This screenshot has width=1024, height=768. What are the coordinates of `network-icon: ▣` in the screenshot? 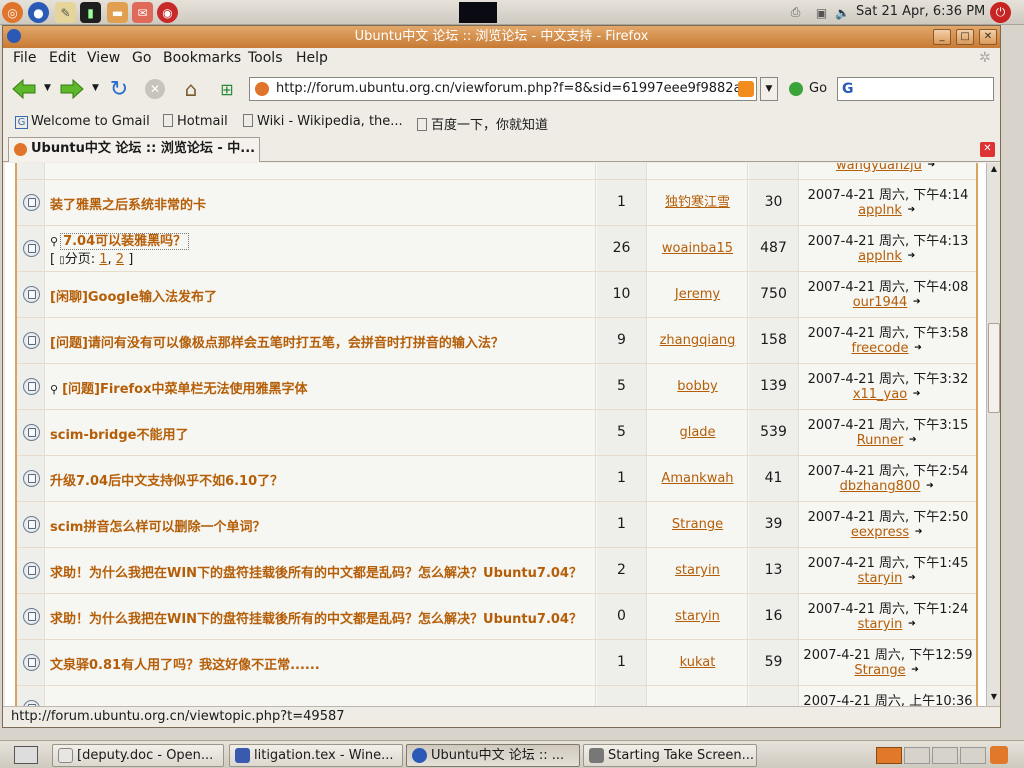 It's located at (821, 12).